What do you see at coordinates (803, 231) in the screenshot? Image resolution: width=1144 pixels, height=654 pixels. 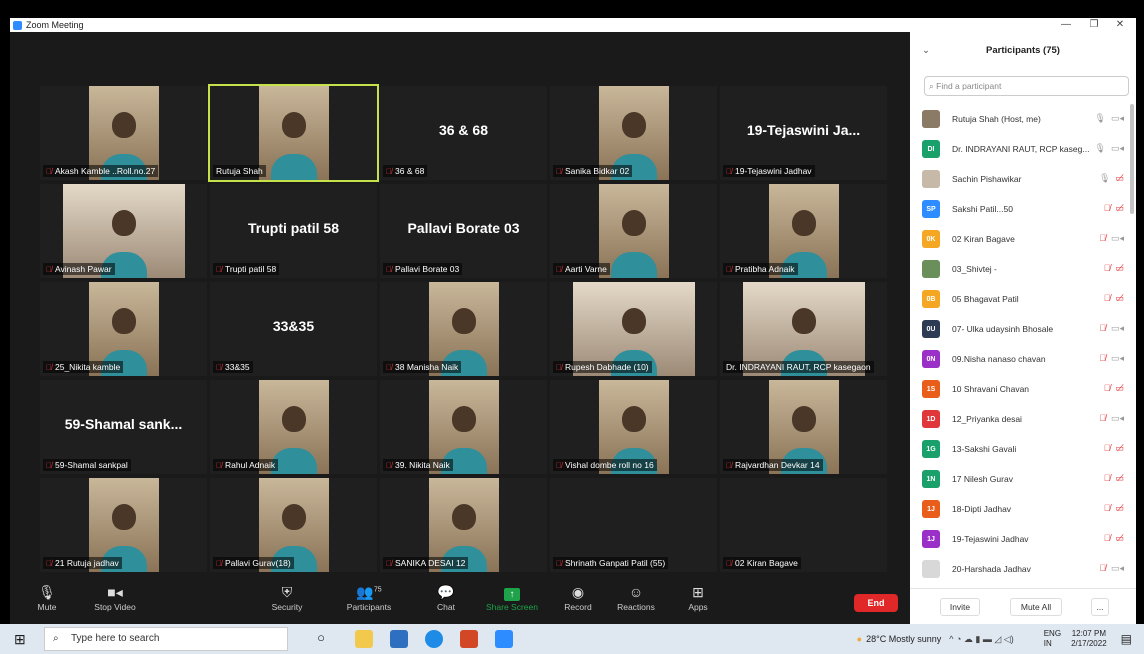 I see `video-tile: 🎙̸ Pratibha Adnaik` at bounding box center [803, 231].